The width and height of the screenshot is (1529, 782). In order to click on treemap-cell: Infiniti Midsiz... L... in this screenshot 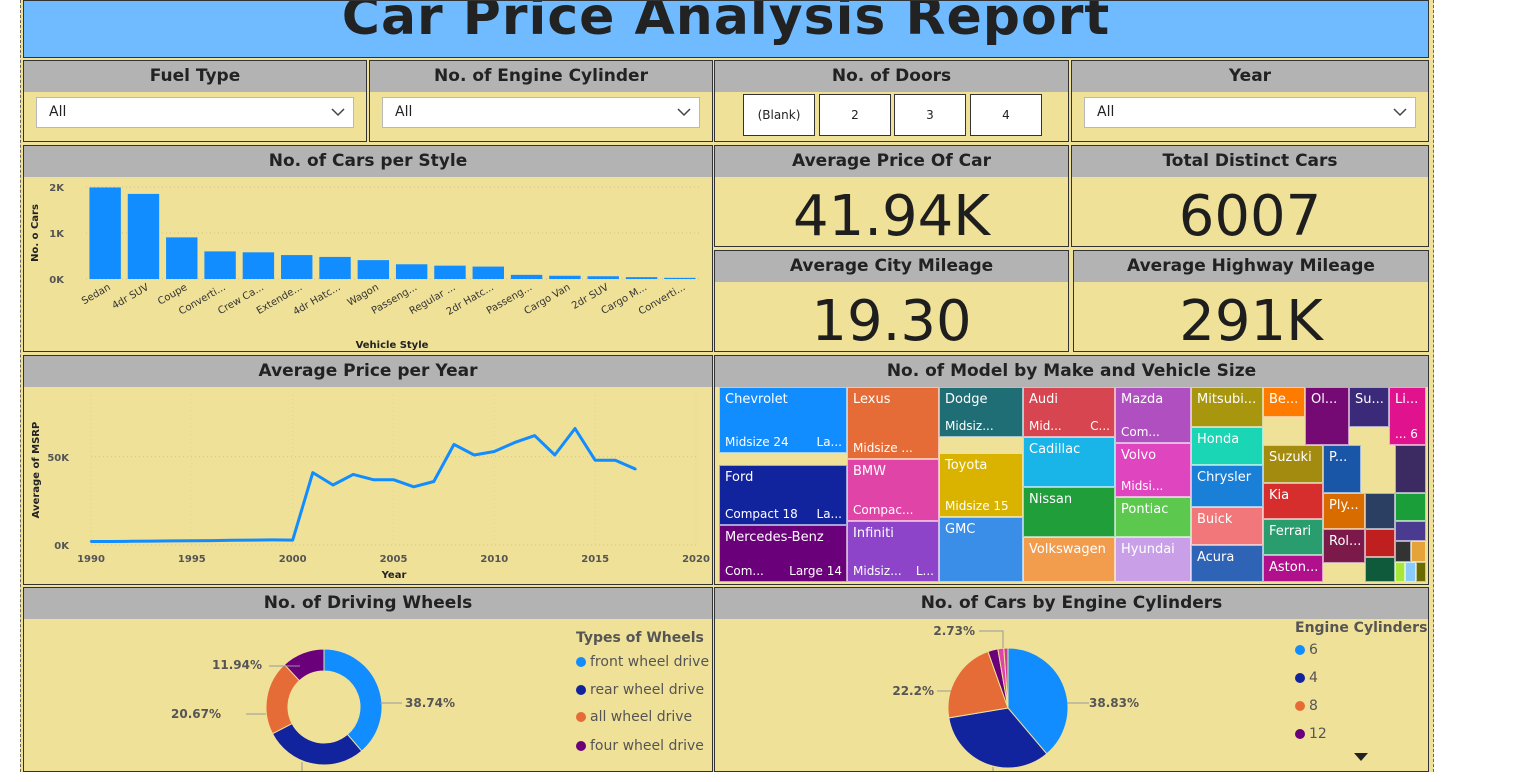, I will do `click(893, 551)`.